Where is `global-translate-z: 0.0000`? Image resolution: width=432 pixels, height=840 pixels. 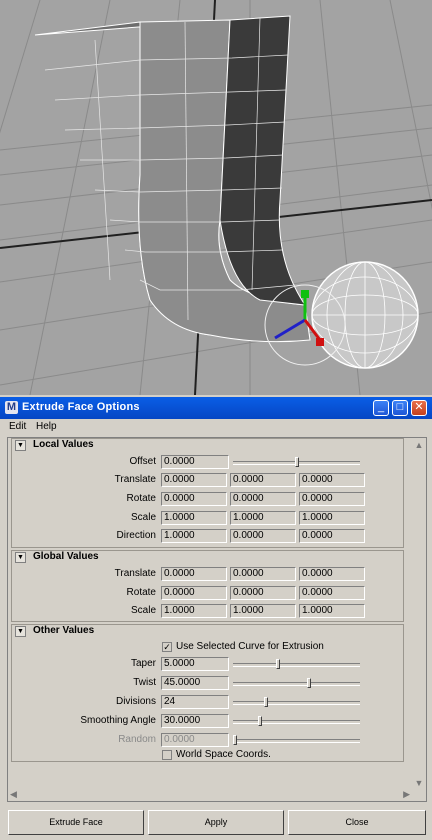 global-translate-z: 0.0000 is located at coordinates (332, 574).